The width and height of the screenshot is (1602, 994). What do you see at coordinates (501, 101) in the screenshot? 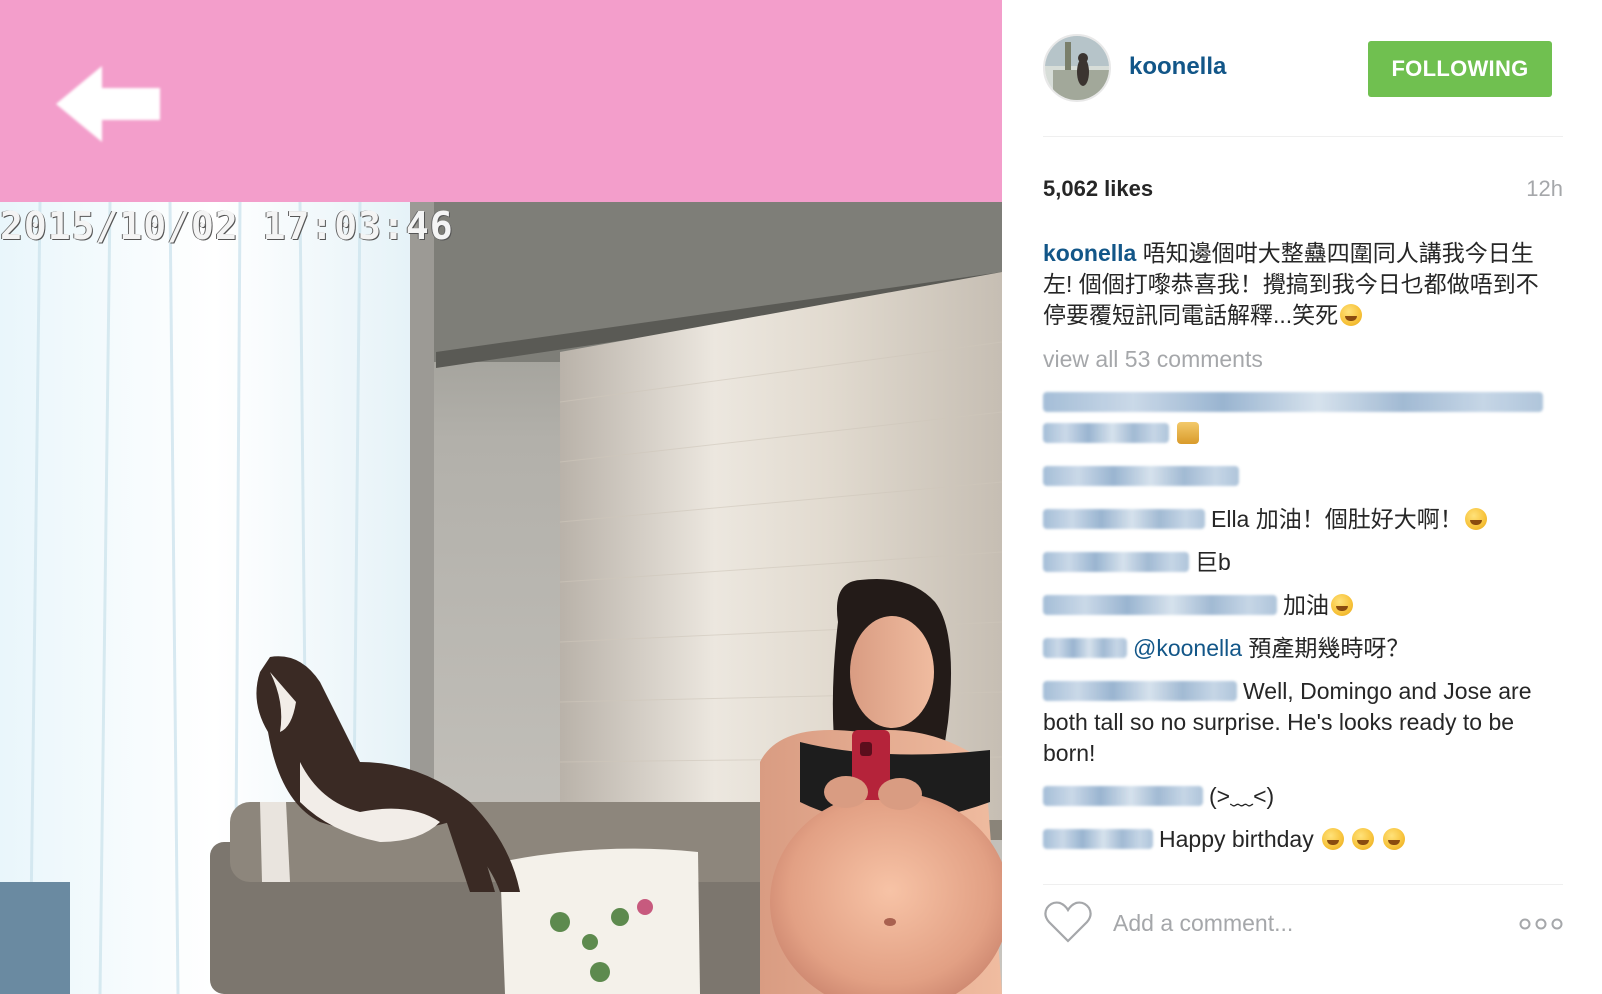
I see `app-pink-header-bar` at bounding box center [501, 101].